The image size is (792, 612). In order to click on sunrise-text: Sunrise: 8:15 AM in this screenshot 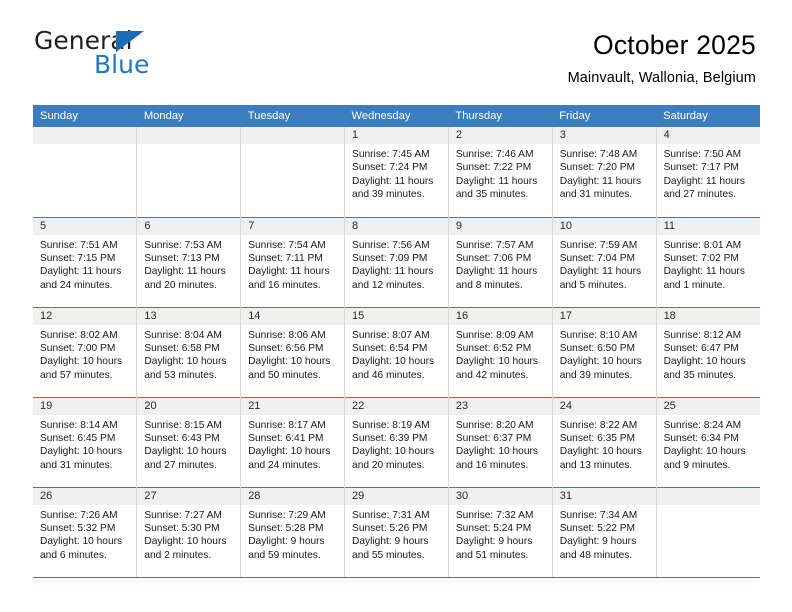, I will do `click(183, 425)`.